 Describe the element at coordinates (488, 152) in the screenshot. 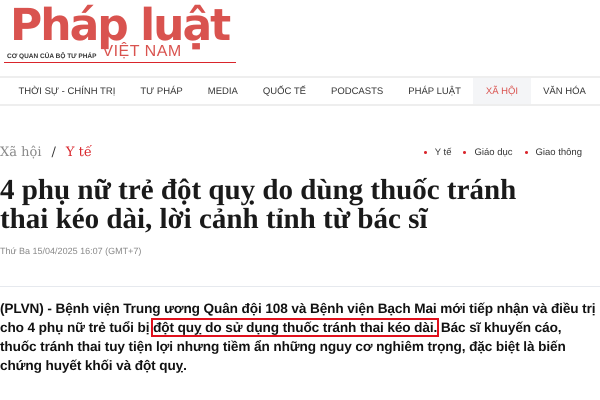

I see `related-tag: Giáo dục` at that location.